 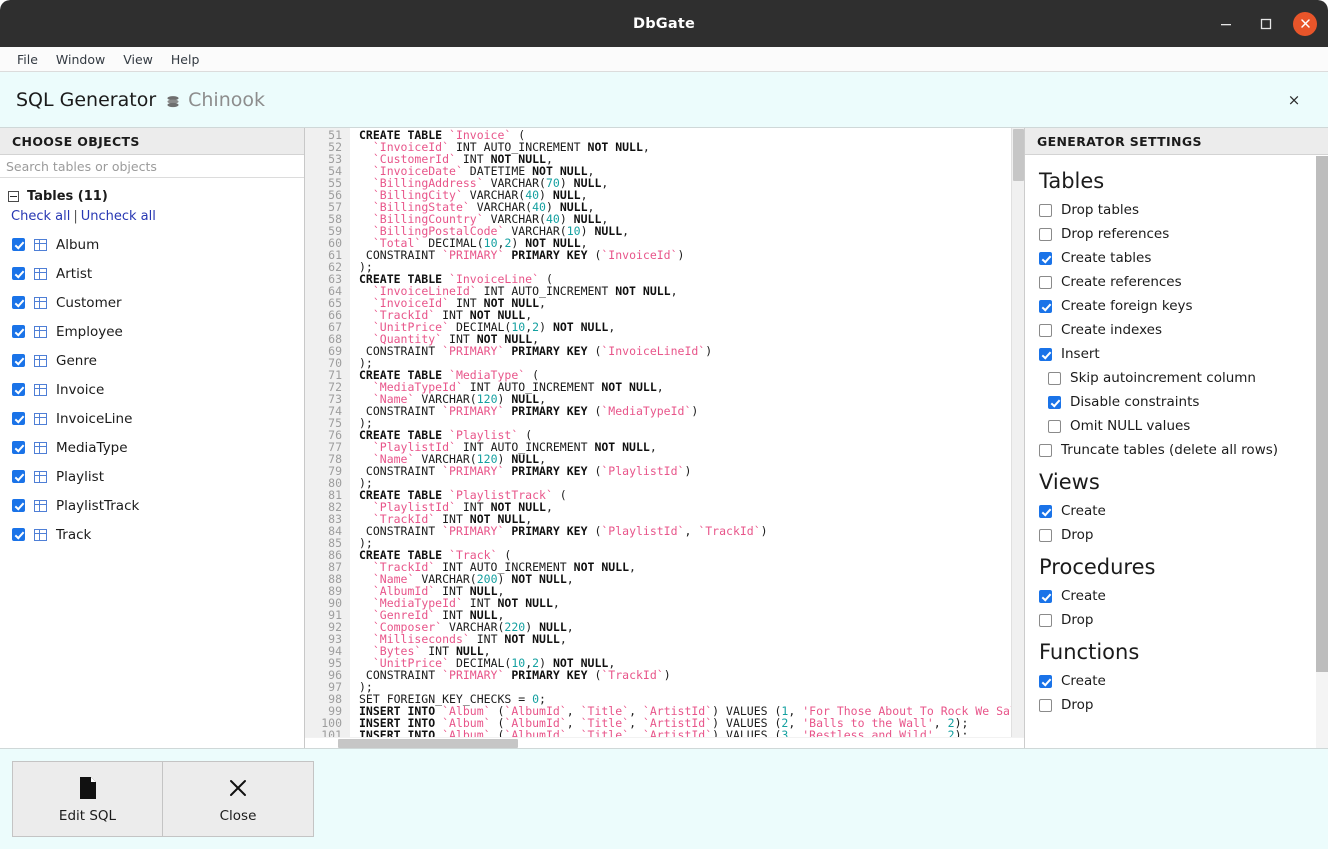 What do you see at coordinates (152, 166) in the screenshot?
I see `search-input` at bounding box center [152, 166].